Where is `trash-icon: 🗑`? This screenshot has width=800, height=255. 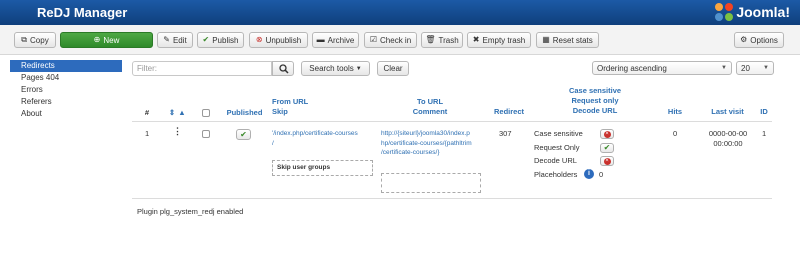
trash-icon: 🗑 is located at coordinates (430, 39).